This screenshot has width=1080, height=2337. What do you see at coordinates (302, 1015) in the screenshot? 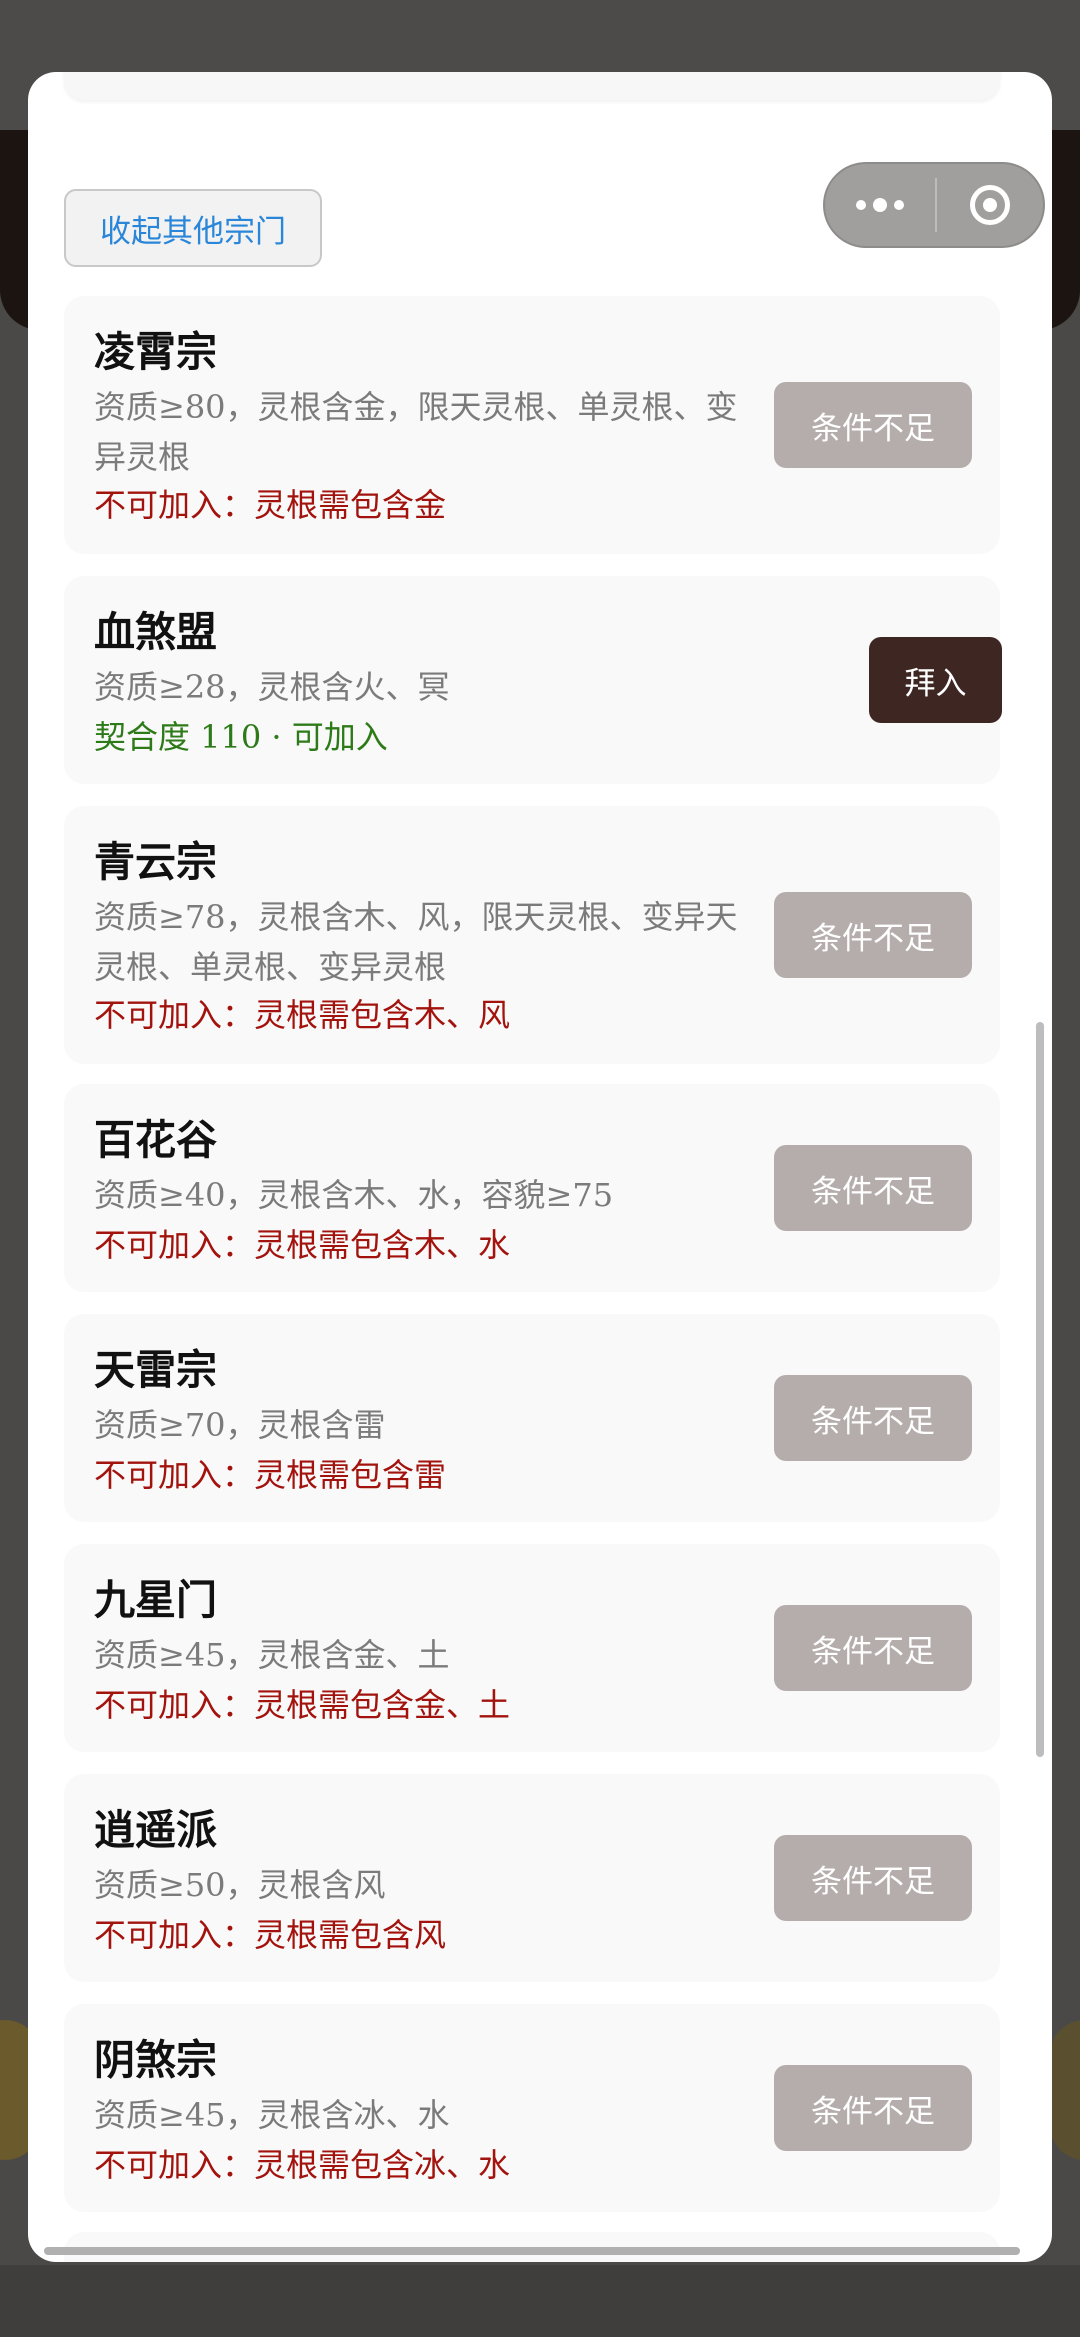
I see `sect-status: 不可加入：灵根需包含木、风` at bounding box center [302, 1015].